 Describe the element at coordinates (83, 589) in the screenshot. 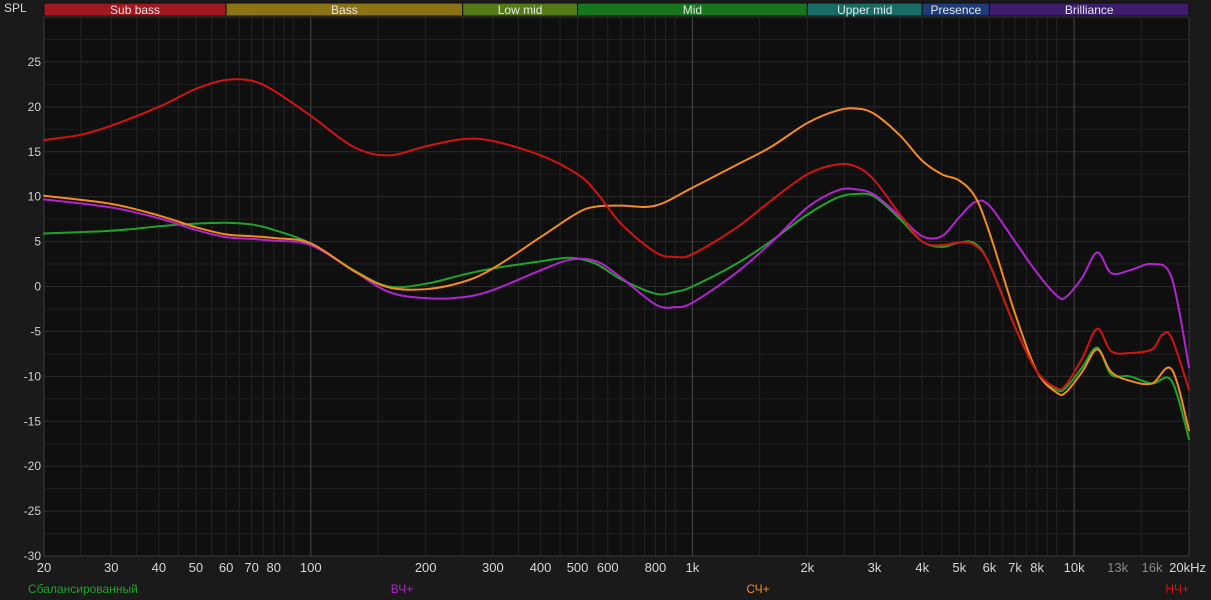

I see `legend-item: Сбалансированный` at that location.